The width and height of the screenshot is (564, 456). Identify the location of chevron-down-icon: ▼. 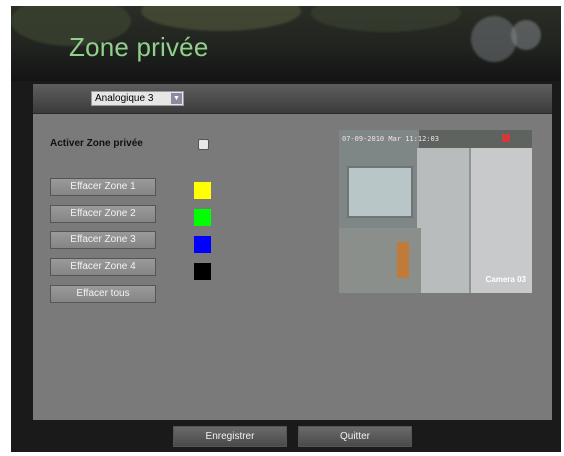
(176, 98).